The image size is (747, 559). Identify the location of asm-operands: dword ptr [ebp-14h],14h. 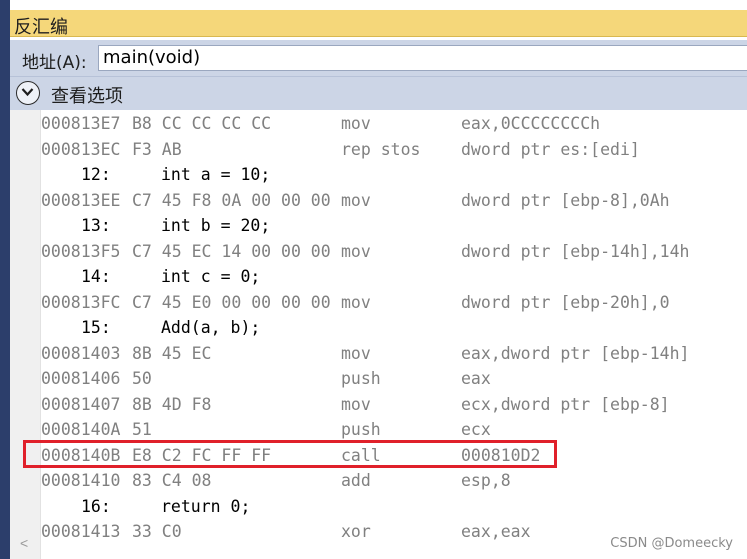
(575, 251).